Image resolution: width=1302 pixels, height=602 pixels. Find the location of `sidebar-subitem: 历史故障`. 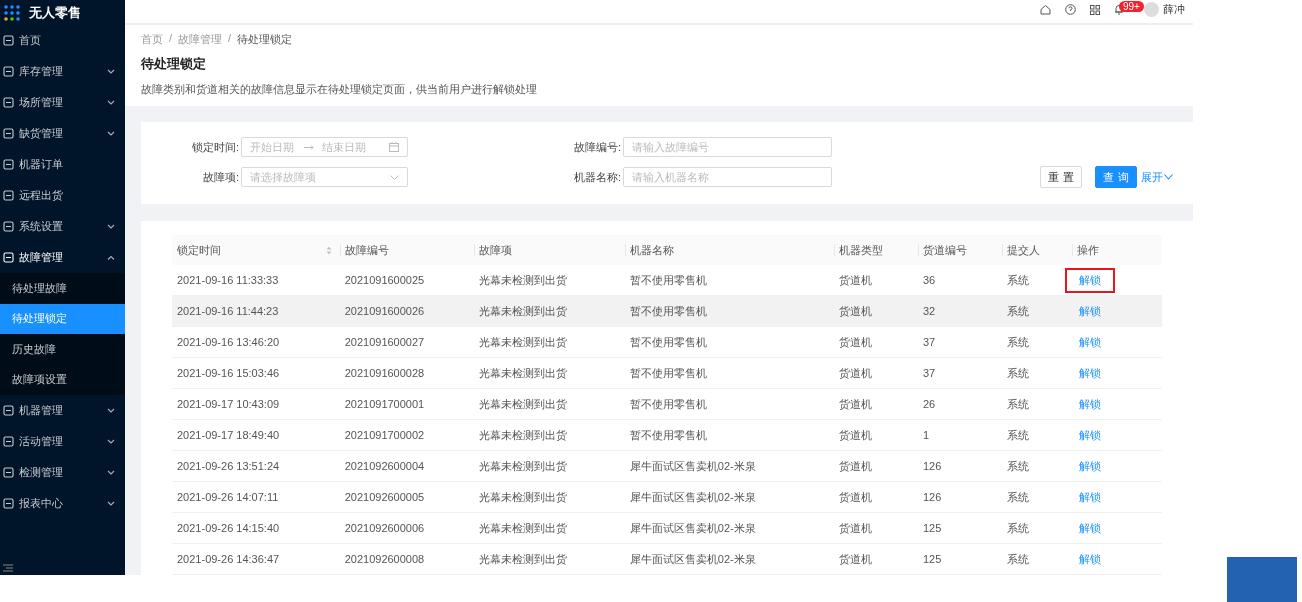

sidebar-subitem: 历史故障 is located at coordinates (62, 349).